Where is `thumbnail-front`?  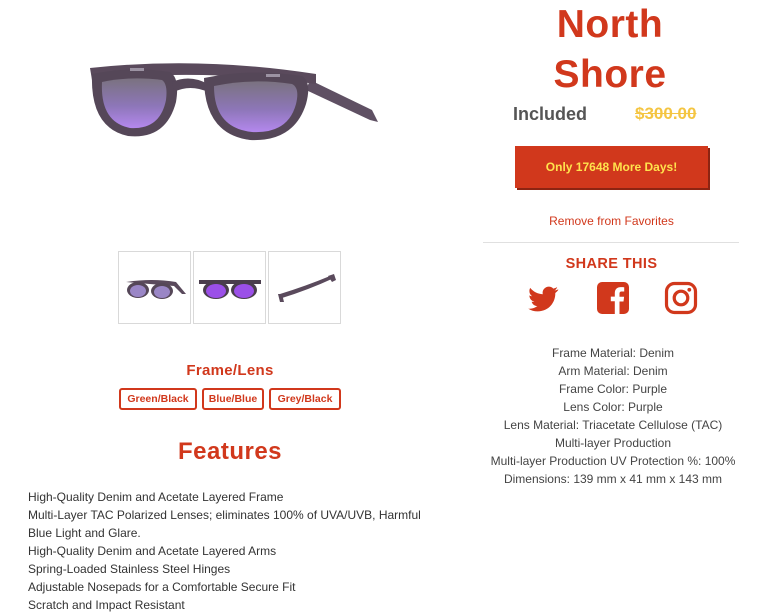
thumbnail-front is located at coordinates (229, 287).